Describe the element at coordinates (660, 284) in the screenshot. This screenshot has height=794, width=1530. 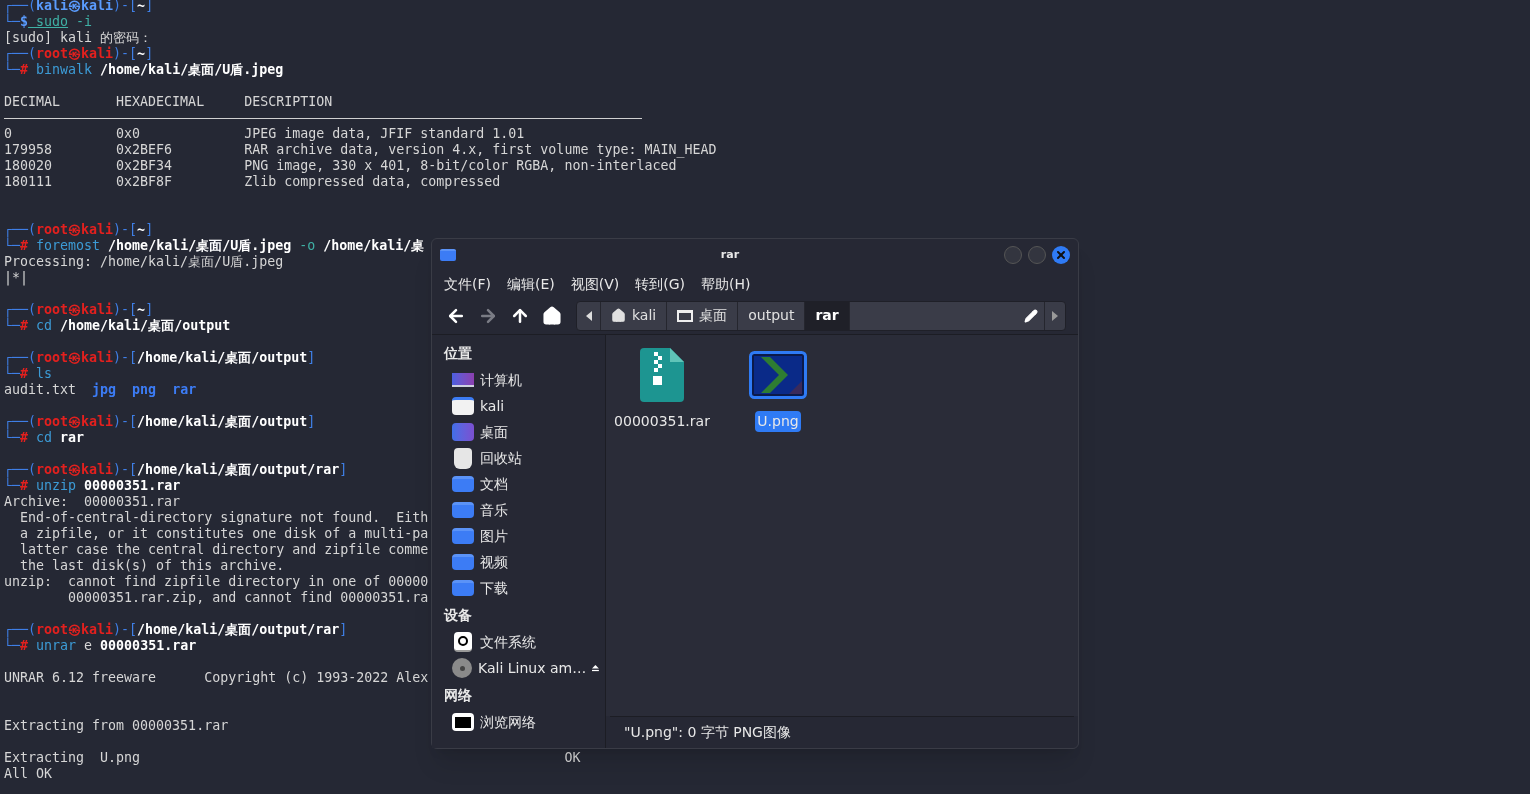
I see `menu-item: 转到(G)` at that location.